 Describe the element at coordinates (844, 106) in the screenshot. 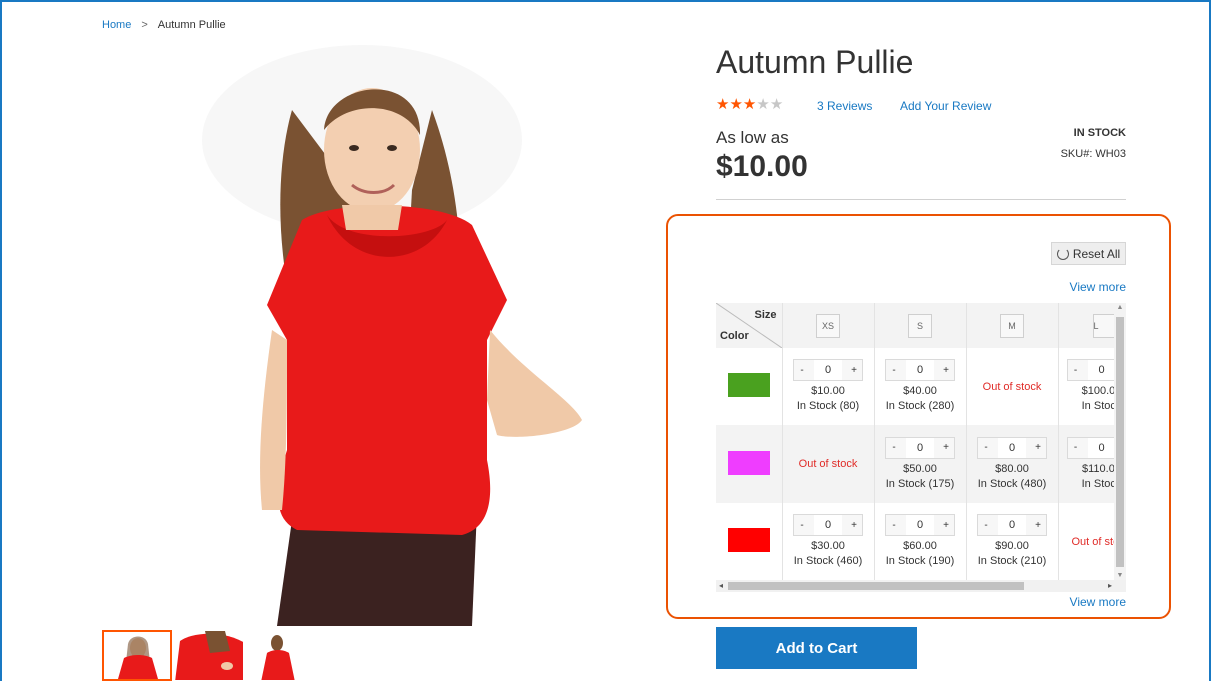

I see `reviews-link: 3 Reviews` at that location.